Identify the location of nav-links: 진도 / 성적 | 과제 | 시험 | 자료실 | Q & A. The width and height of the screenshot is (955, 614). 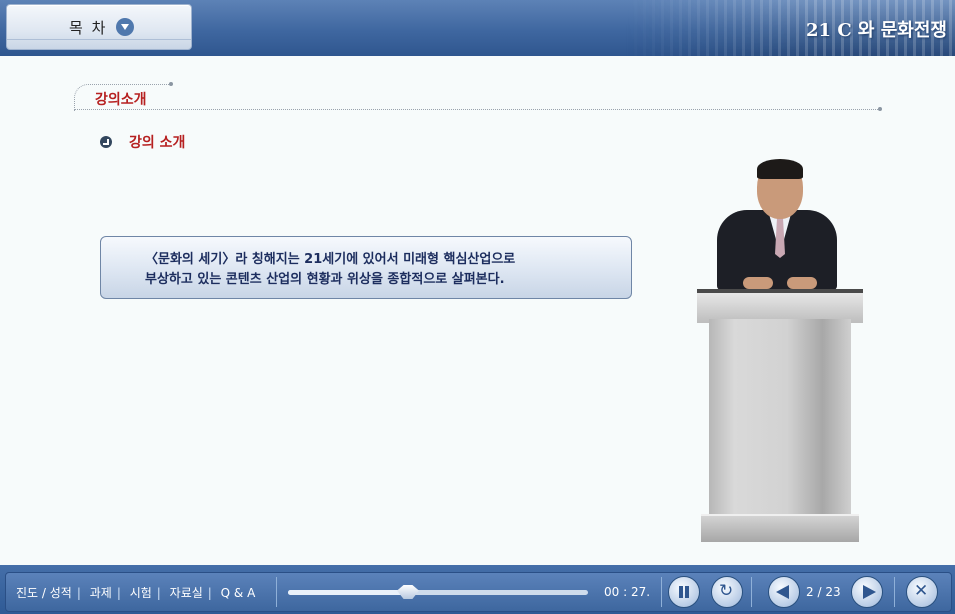
(136, 593).